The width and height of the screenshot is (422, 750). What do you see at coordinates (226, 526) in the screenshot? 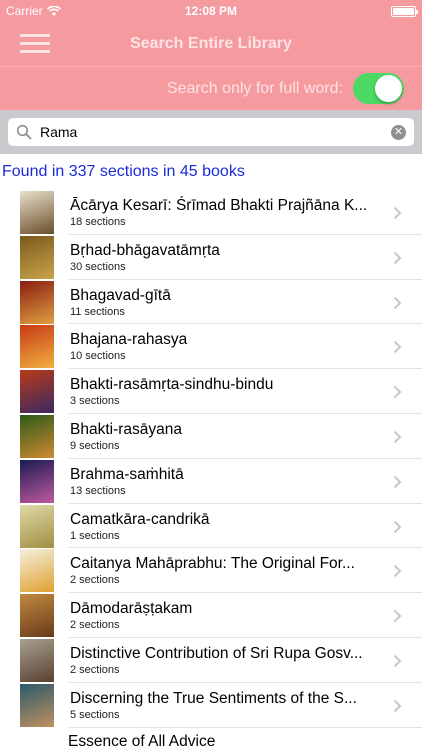
I see `book-row-text: Camatkāra-candrikā 1 sections` at bounding box center [226, 526].